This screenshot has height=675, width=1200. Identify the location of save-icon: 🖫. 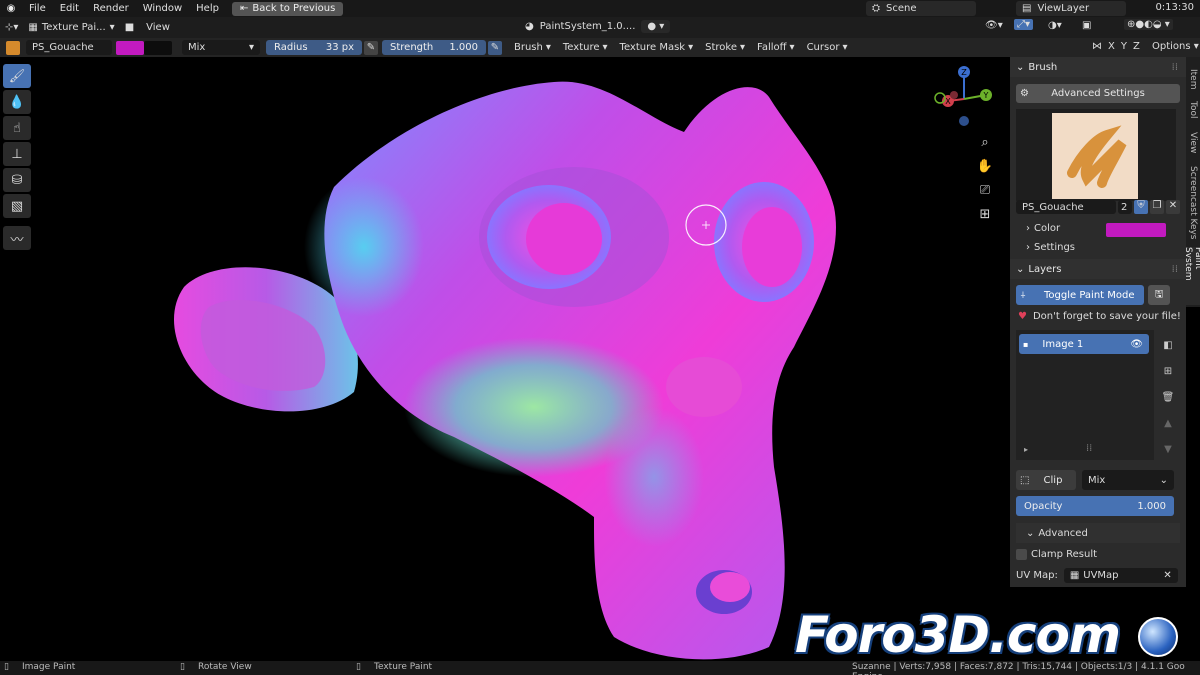
(1159, 295).